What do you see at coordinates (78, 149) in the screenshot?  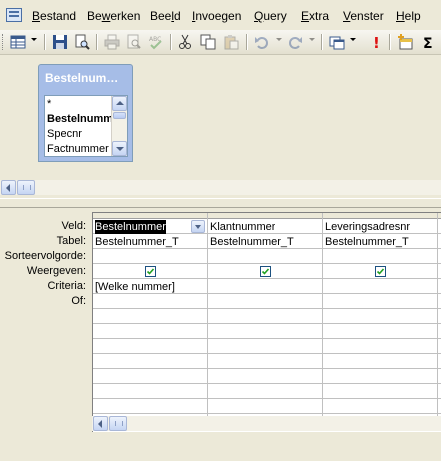 I see `field-list-item: Factnummer` at bounding box center [78, 149].